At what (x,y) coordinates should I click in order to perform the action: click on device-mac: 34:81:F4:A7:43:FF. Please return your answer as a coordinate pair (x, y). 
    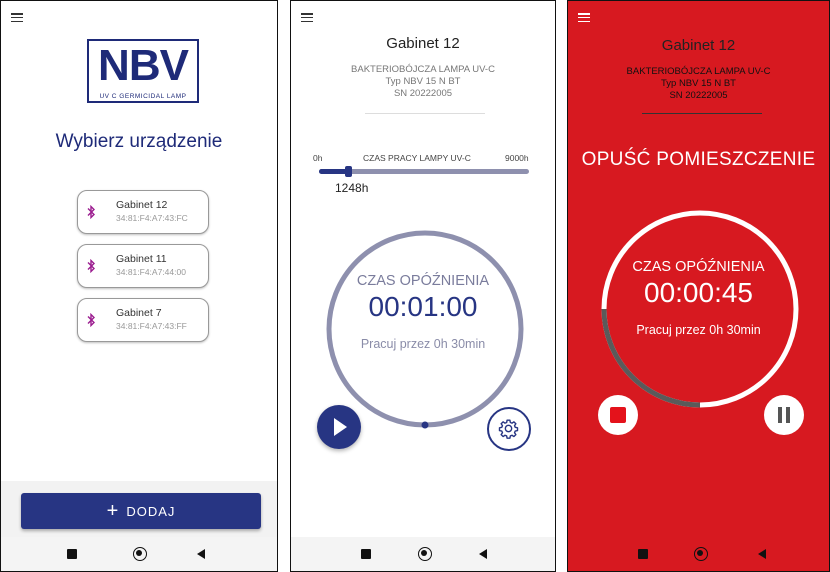
    Looking at the image, I should click on (151, 326).